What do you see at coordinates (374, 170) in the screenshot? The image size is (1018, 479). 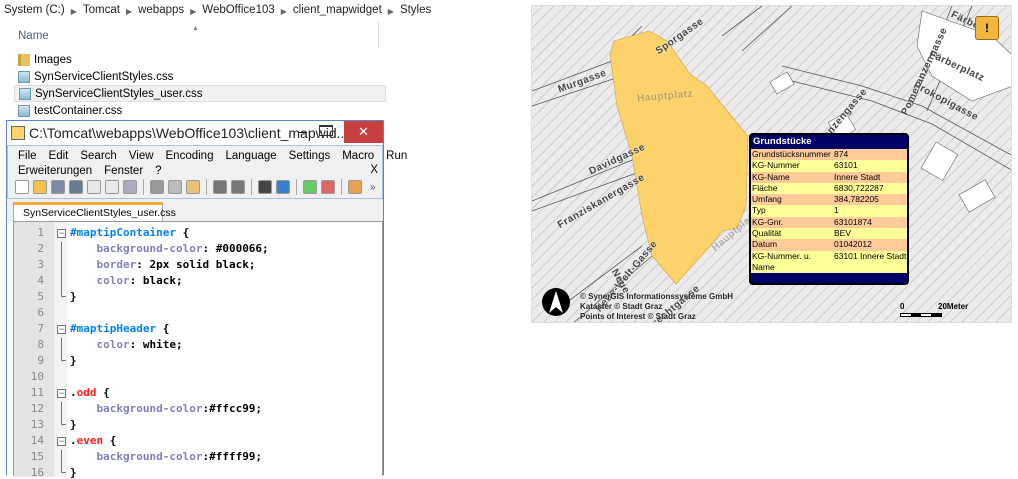 I see `menu-close-document: X` at bounding box center [374, 170].